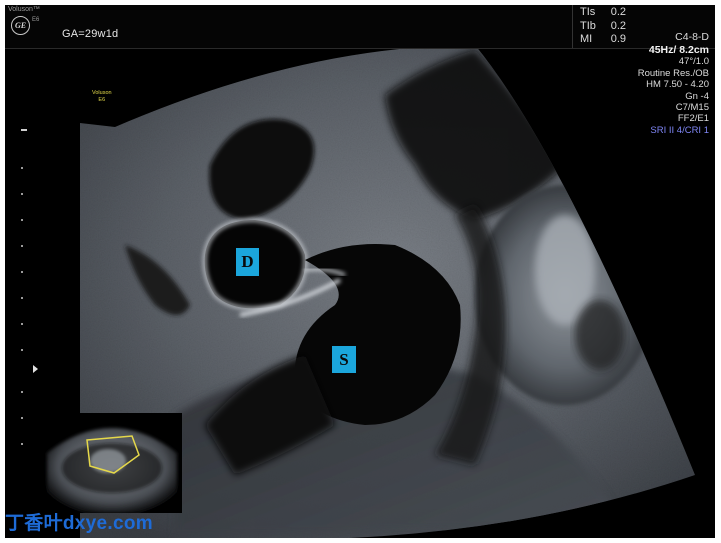 This screenshot has width=721, height=543. I want to click on focus-marker-icon, so click(35, 369).